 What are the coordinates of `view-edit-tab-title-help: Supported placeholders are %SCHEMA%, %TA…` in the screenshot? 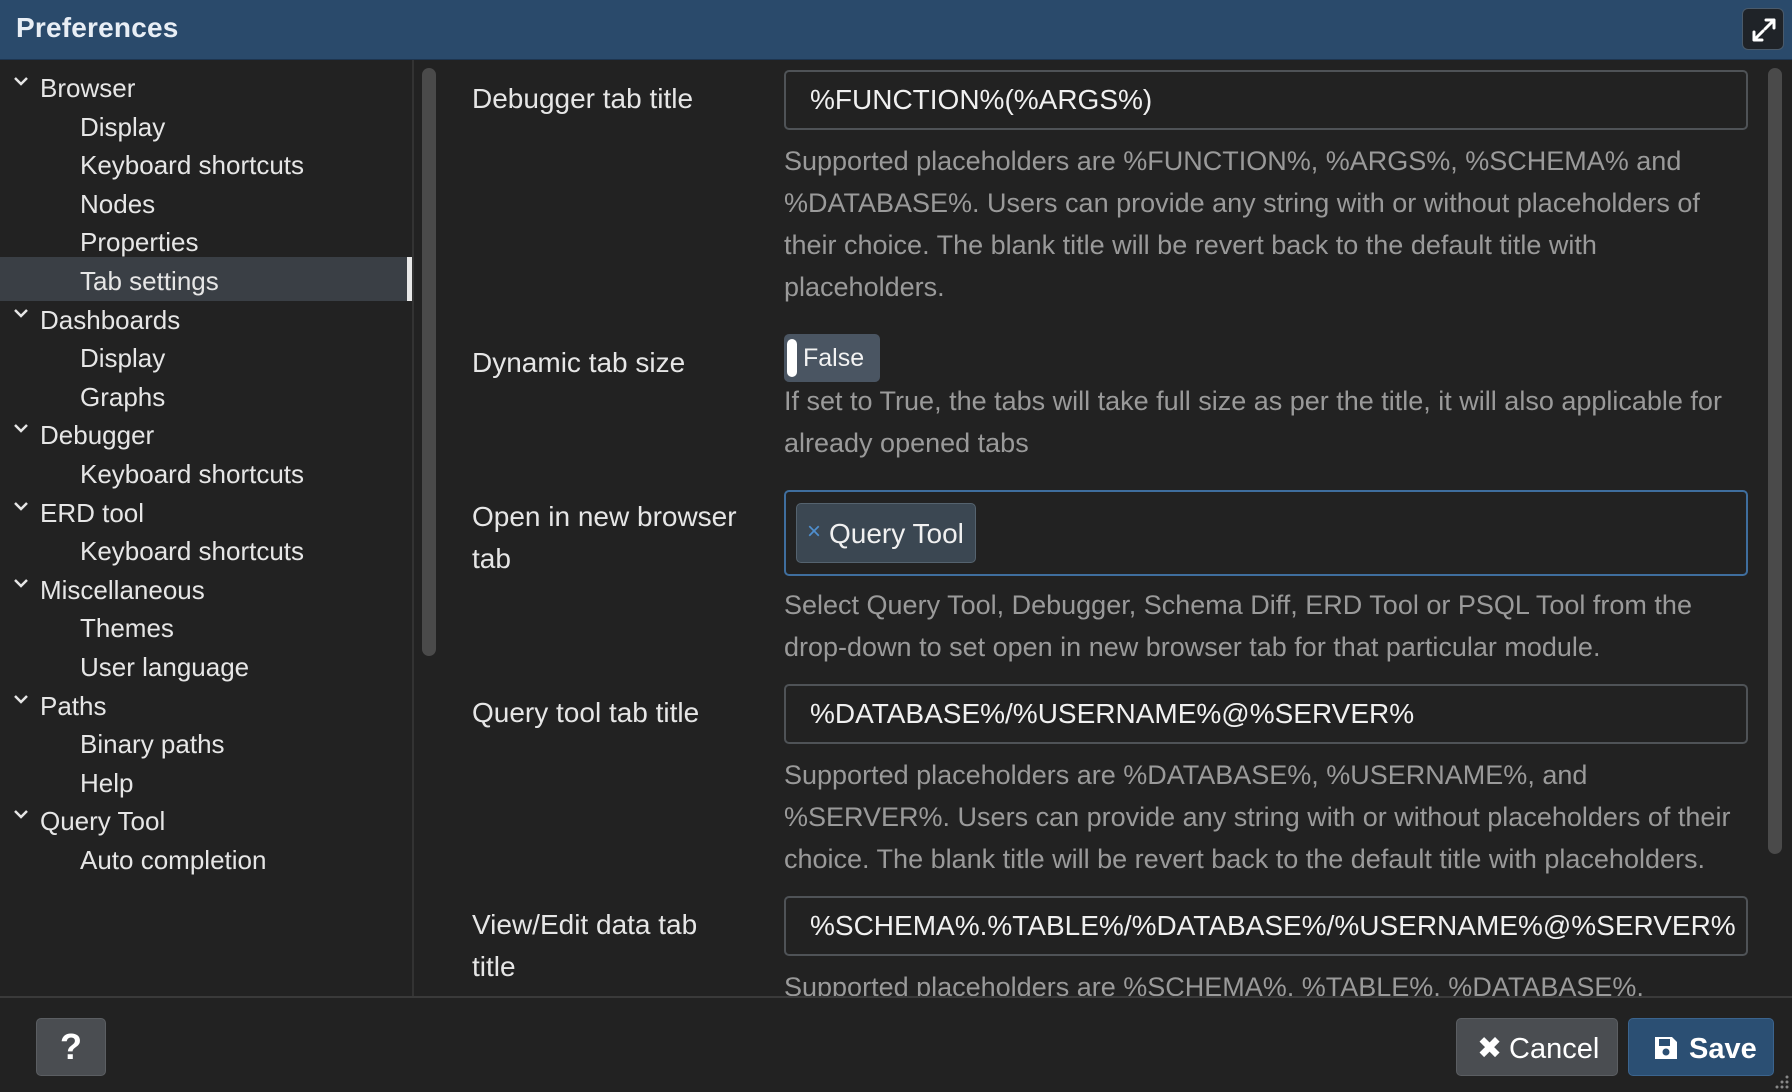 It's located at (1214, 984).